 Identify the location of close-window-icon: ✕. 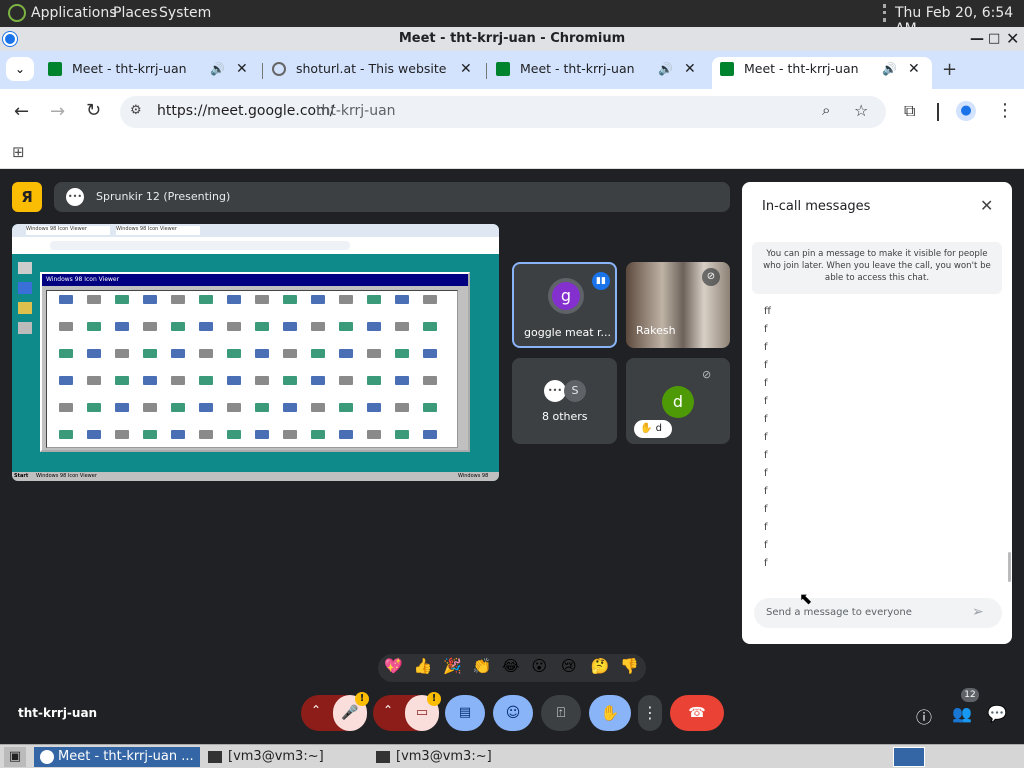
(1012, 39).